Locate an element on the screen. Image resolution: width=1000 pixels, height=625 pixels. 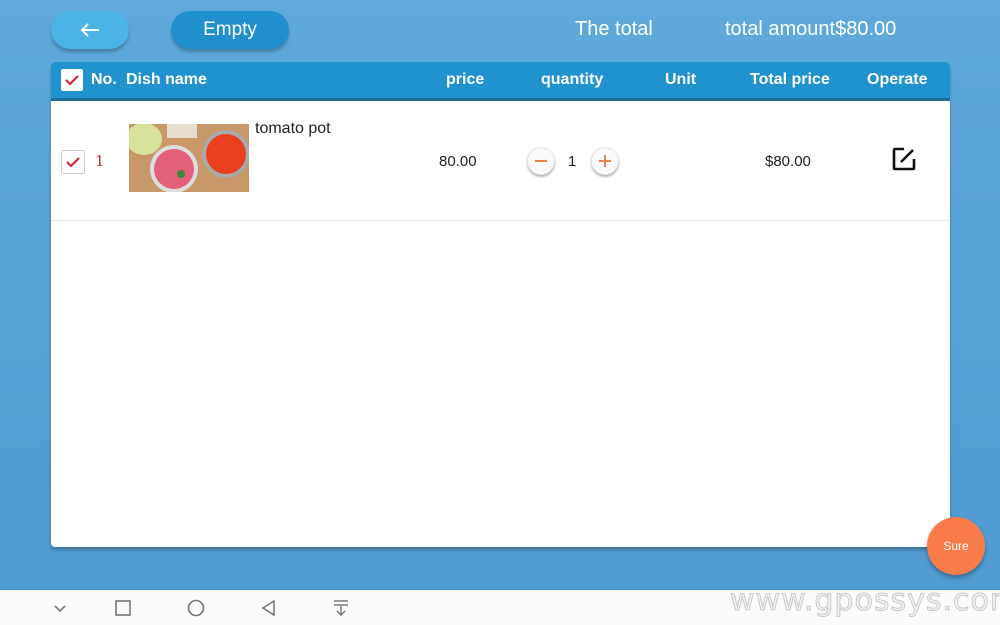
circle-icon is located at coordinates (196, 608).